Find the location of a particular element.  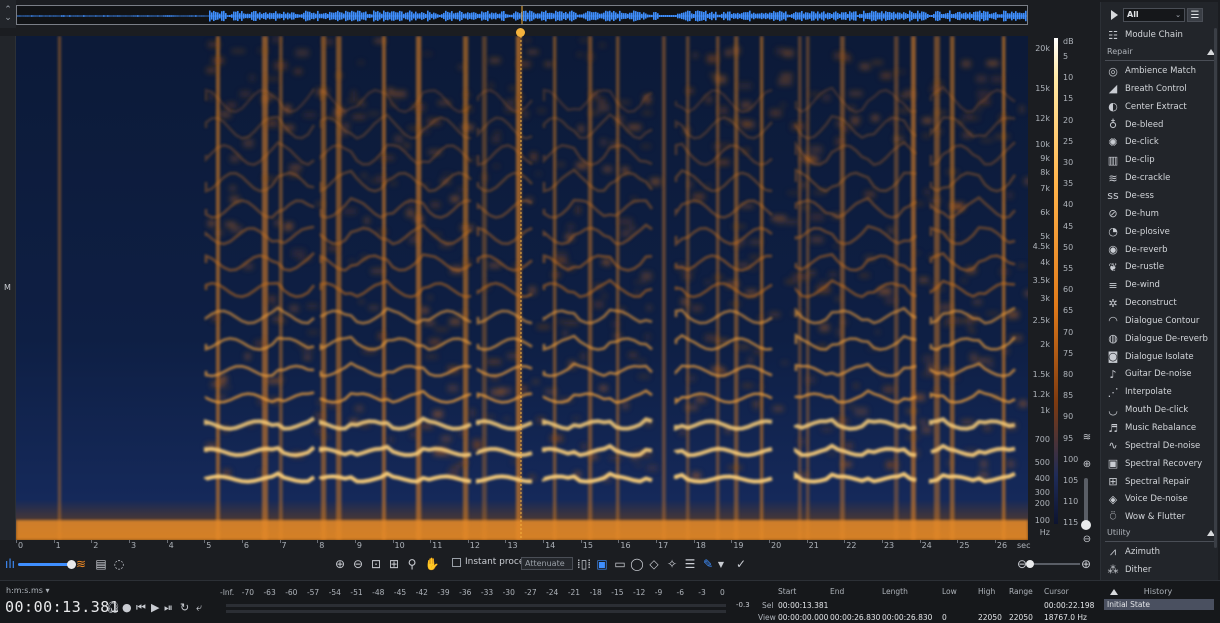

db-tick-label: 50 is located at coordinates (1068, 247).